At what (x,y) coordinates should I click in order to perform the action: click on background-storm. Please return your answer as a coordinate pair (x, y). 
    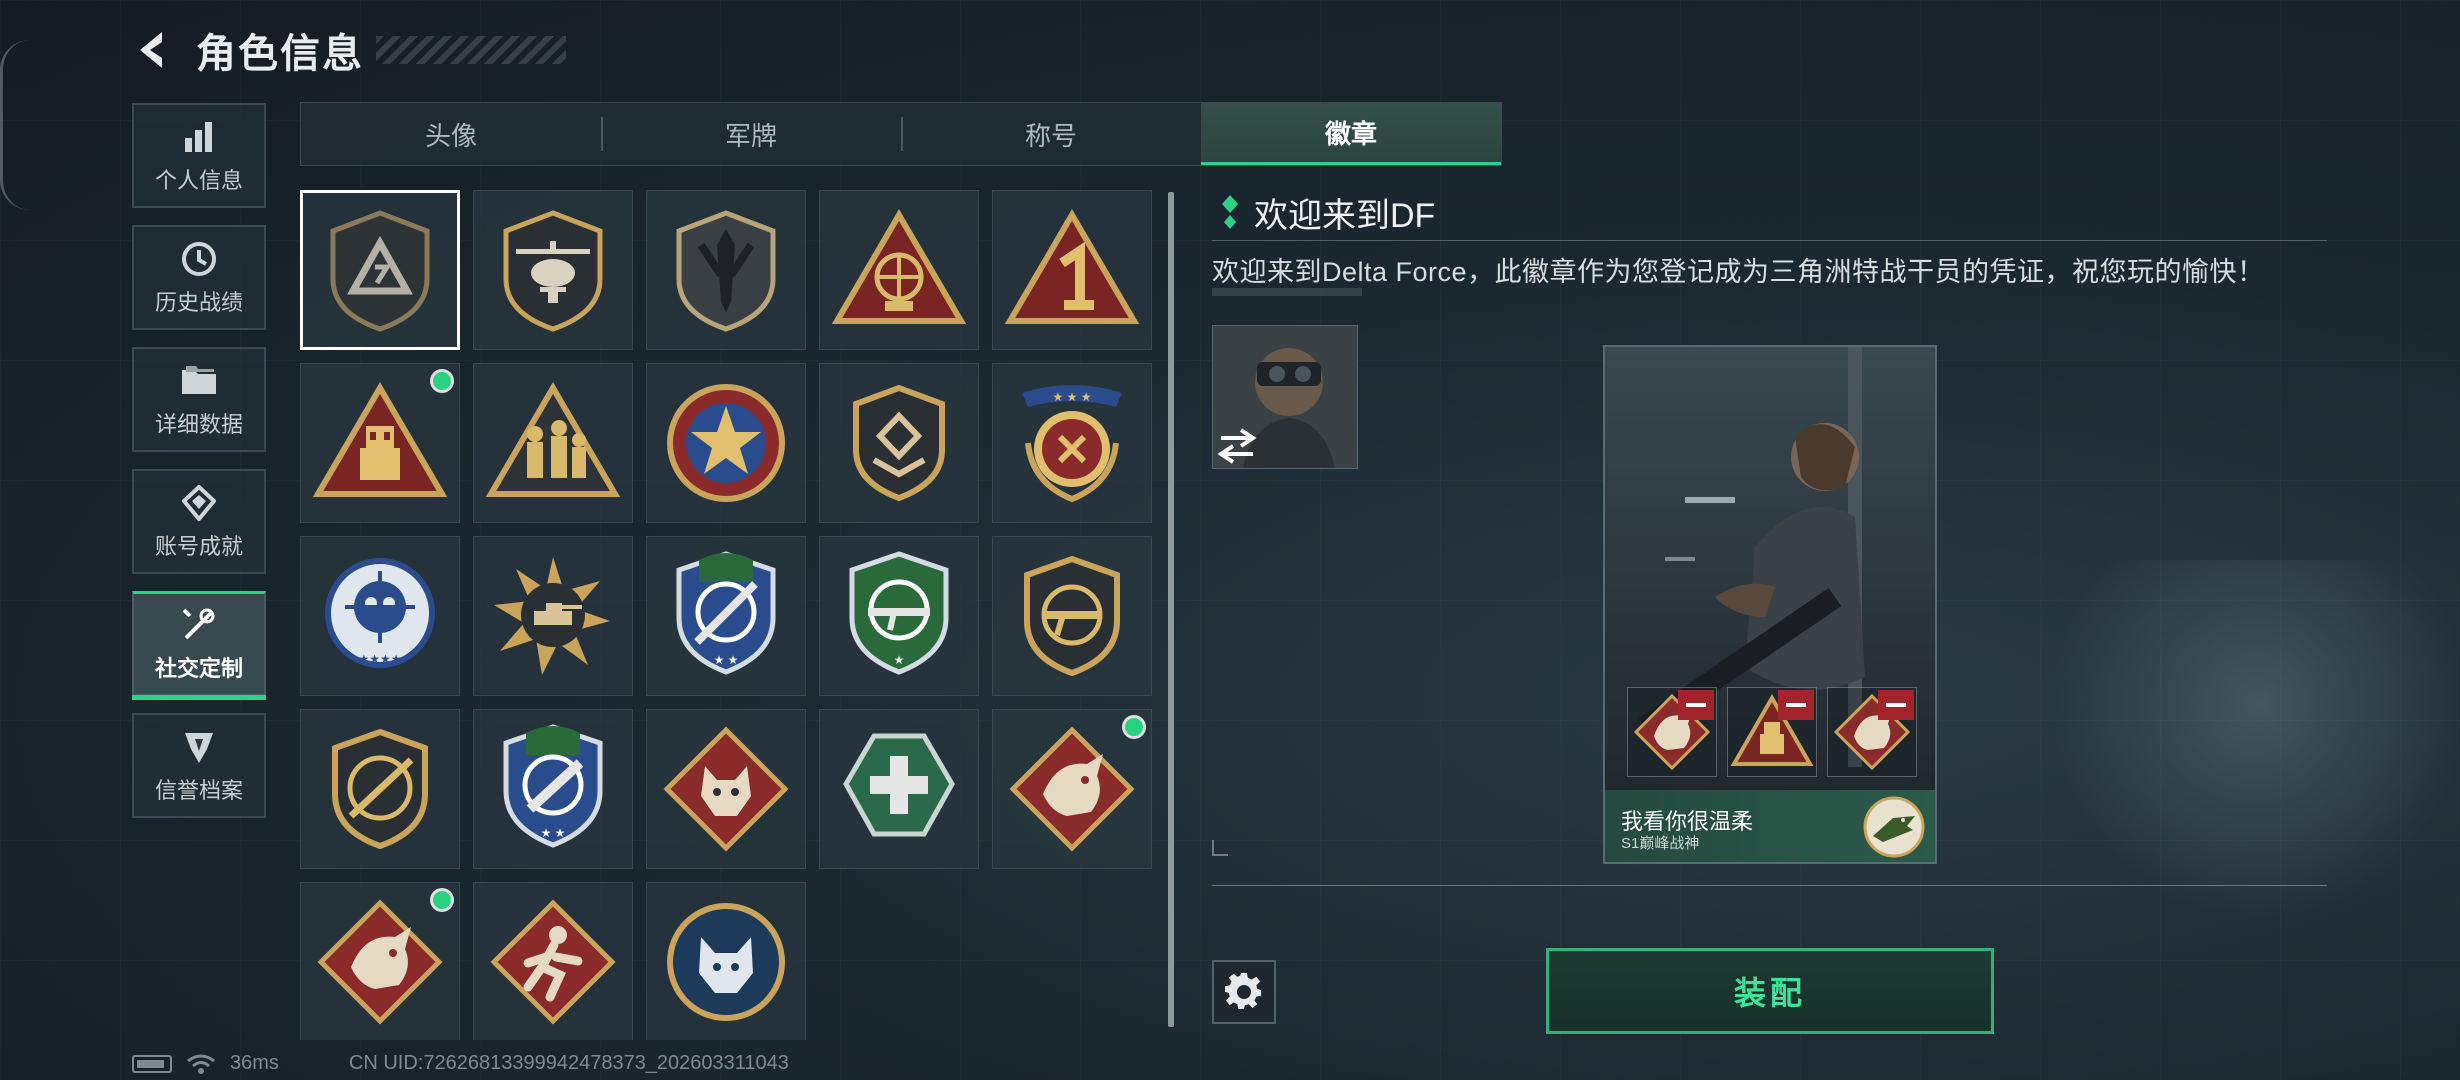
    Looking at the image, I should click on (2255, 740).